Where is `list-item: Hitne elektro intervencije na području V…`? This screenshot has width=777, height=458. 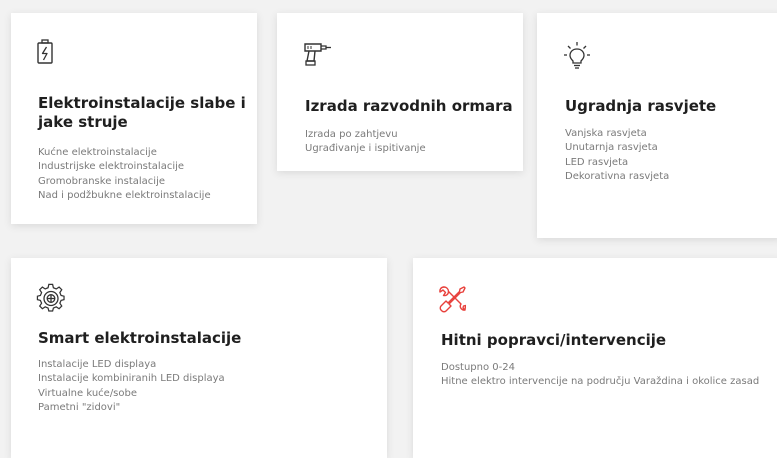 list-item: Hitne elektro intervencije na području V… is located at coordinates (600, 382).